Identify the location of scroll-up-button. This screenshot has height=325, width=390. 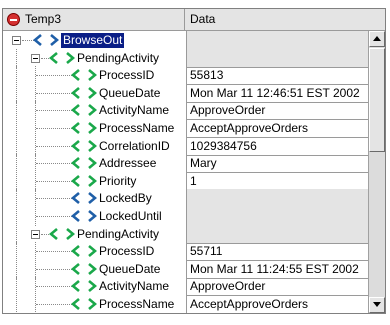
(377, 39).